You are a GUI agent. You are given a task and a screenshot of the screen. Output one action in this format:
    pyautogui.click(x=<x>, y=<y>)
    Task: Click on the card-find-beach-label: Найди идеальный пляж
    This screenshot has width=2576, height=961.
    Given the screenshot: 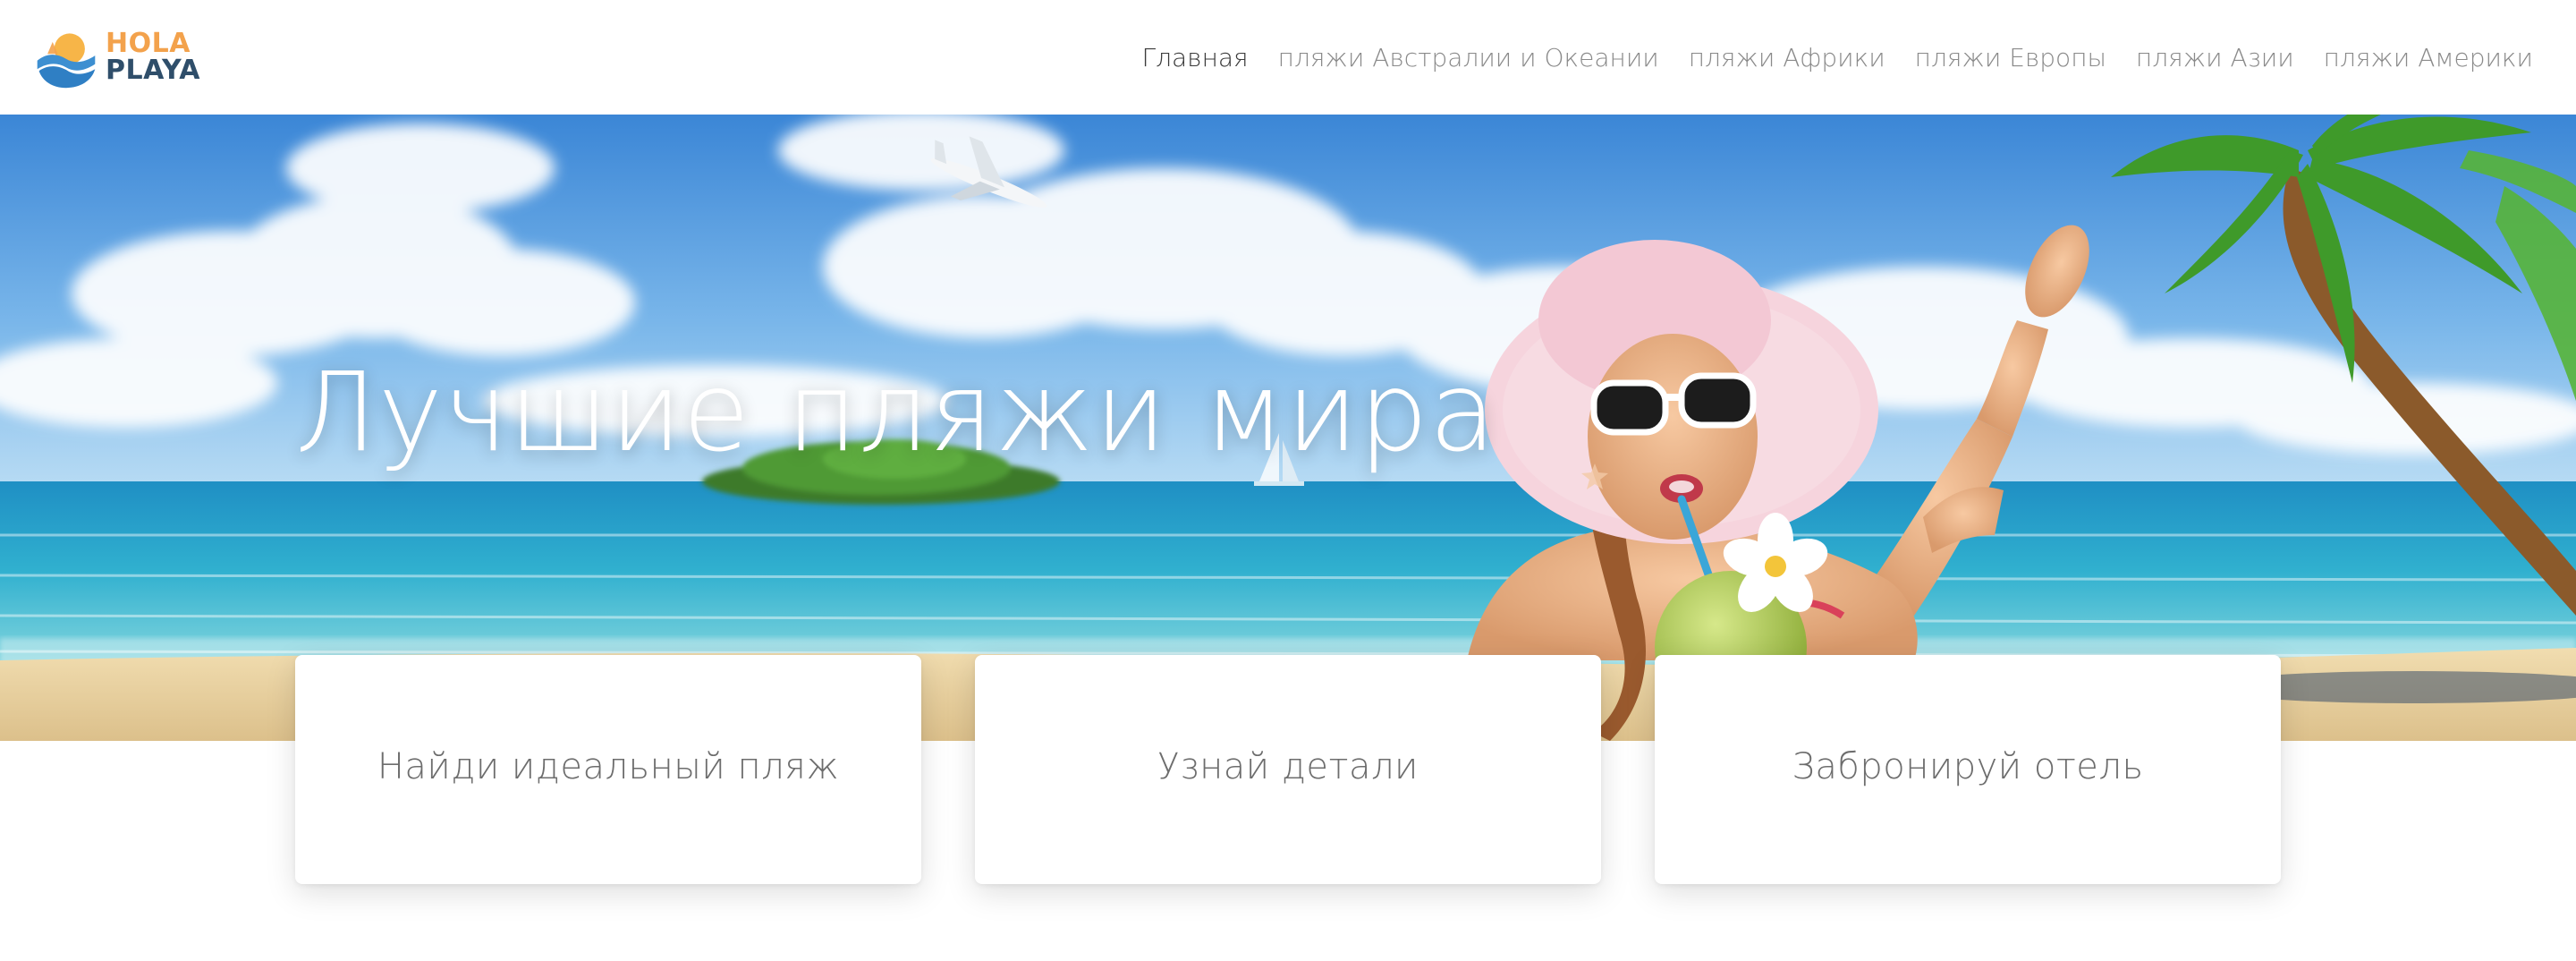 What is the action you would take?
    pyautogui.click(x=608, y=766)
    